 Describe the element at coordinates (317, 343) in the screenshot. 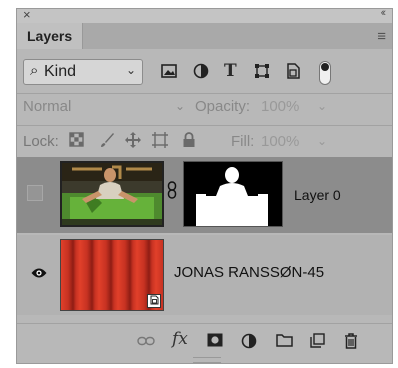

I see `new-layer-icon` at that location.